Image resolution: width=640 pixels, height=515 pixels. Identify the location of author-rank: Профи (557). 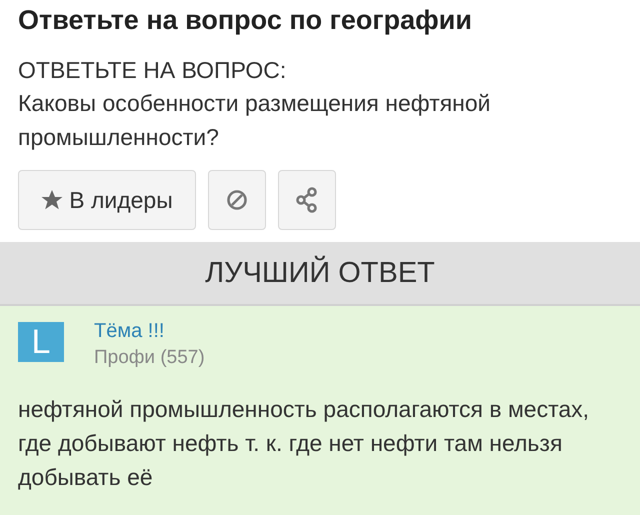
(149, 358).